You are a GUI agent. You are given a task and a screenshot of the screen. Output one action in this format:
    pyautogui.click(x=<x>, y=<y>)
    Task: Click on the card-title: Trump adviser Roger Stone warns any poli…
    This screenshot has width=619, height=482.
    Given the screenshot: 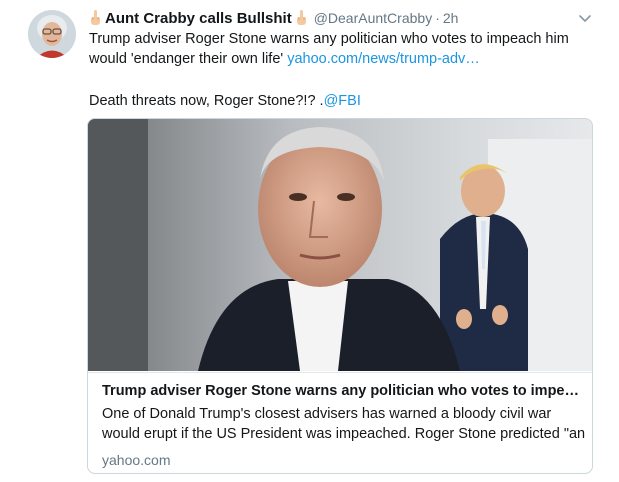 What is the action you would take?
    pyautogui.click(x=340, y=391)
    